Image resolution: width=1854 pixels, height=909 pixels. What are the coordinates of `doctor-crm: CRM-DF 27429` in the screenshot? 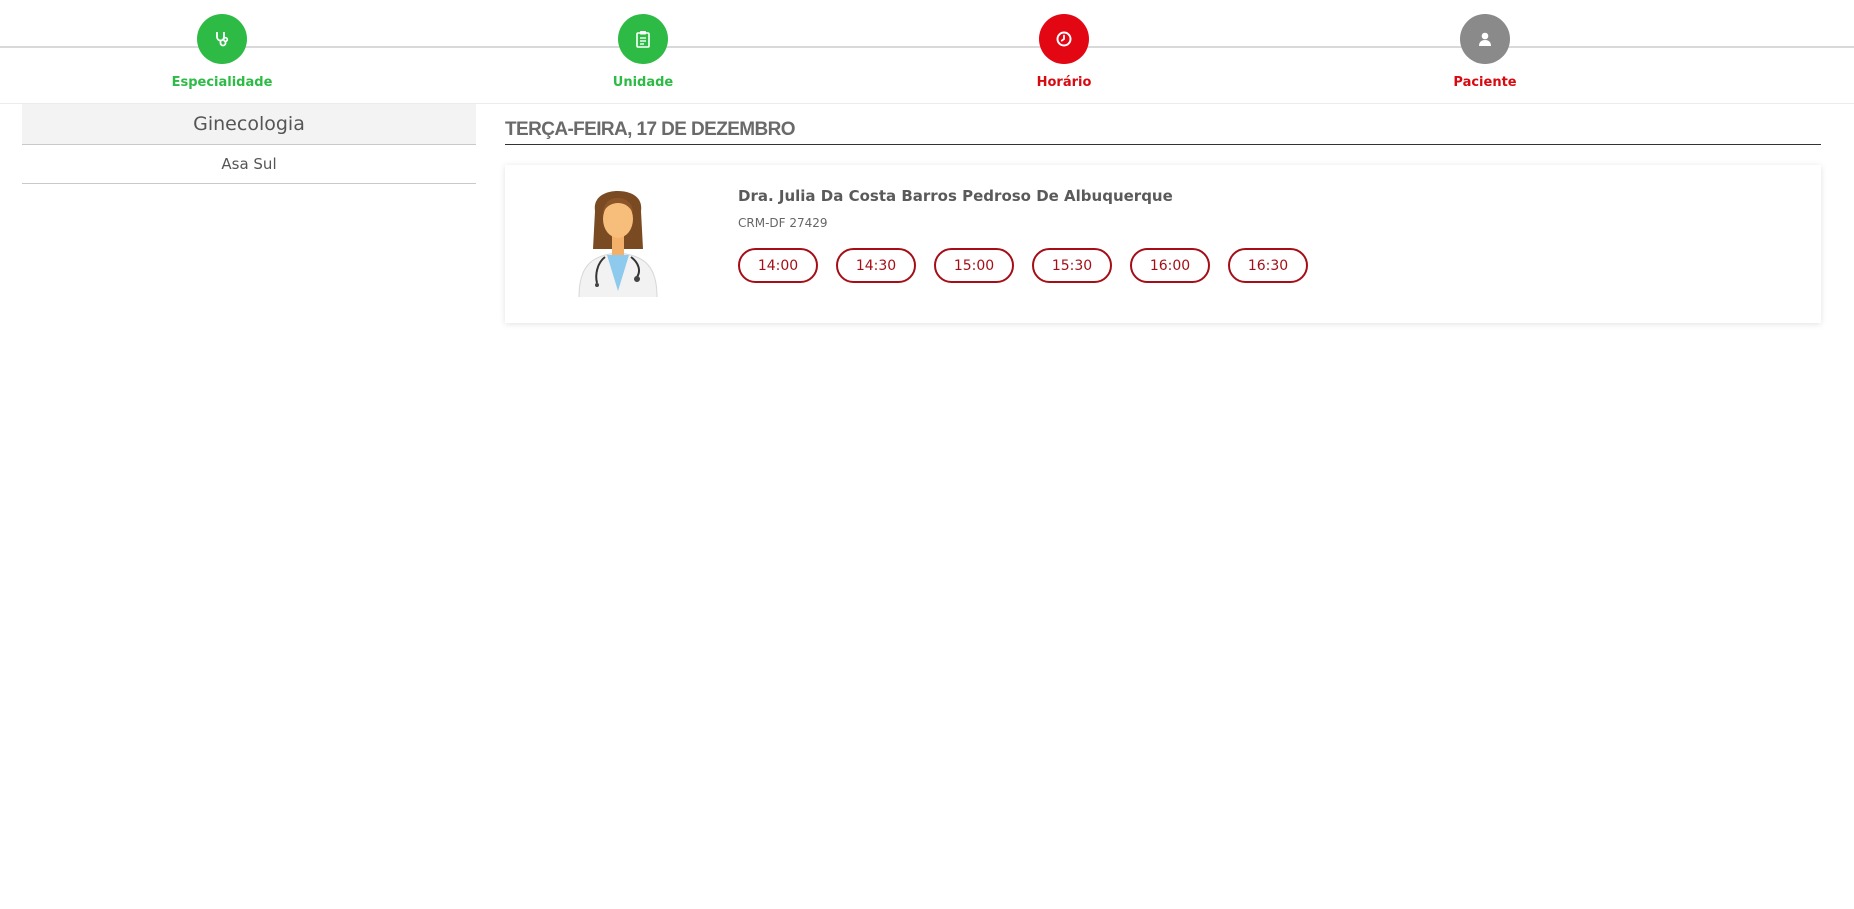 It's located at (783, 223).